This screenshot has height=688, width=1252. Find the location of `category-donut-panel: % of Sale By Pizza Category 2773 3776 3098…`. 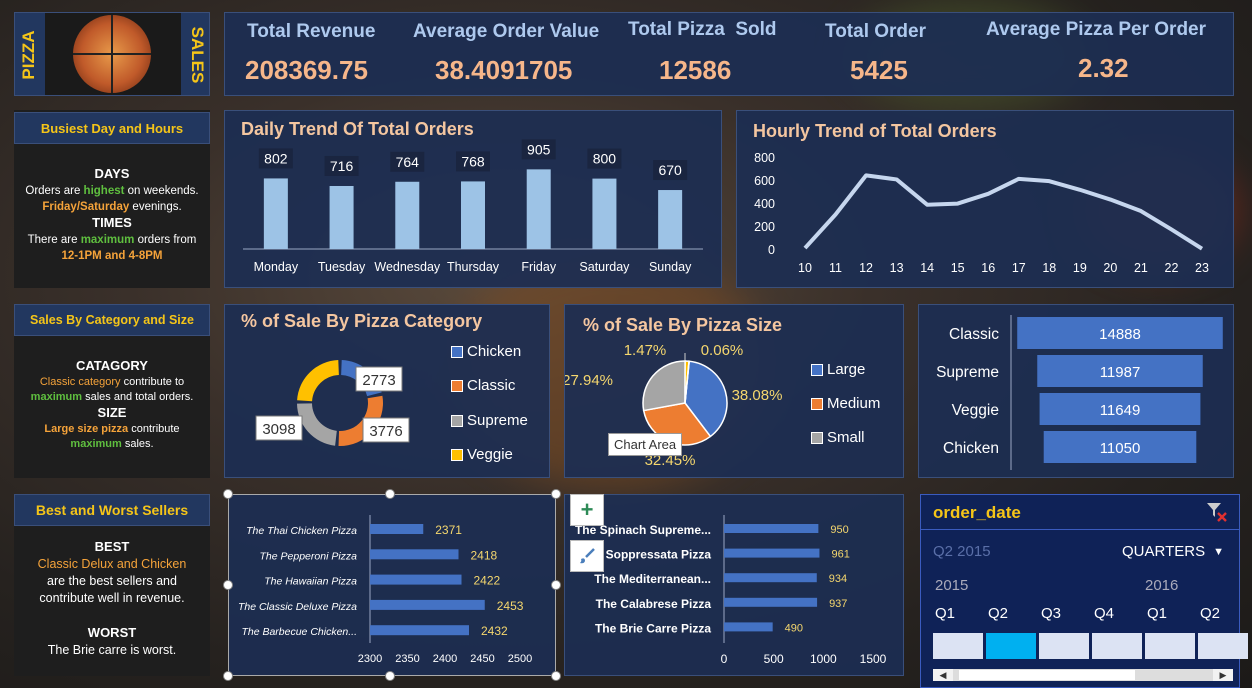

category-donut-panel: % of Sale By Pizza Category 2773 3776 3098… is located at coordinates (387, 391).